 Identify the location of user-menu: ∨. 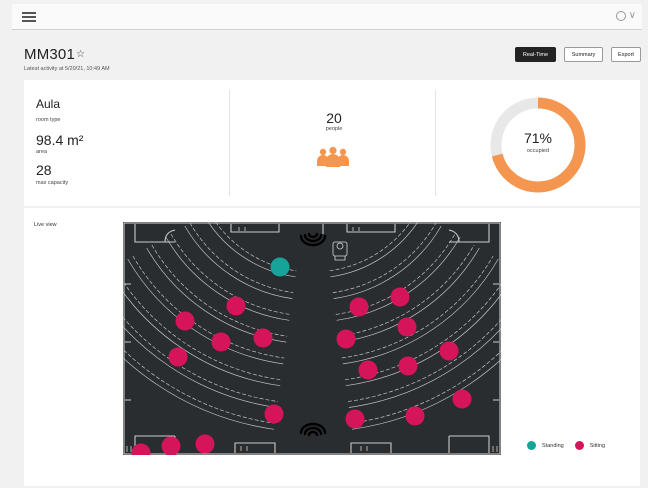
(625, 15).